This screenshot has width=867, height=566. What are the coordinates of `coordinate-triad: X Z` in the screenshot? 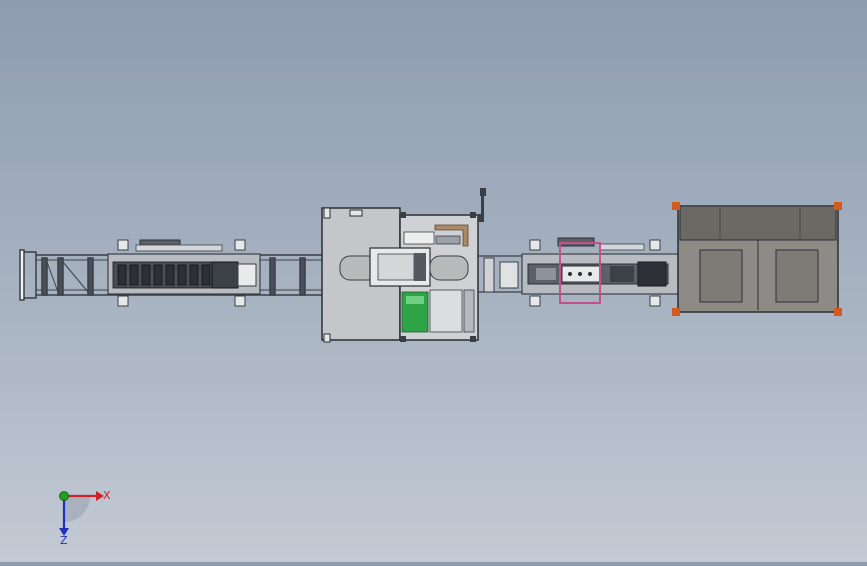 It's located at (85, 518).